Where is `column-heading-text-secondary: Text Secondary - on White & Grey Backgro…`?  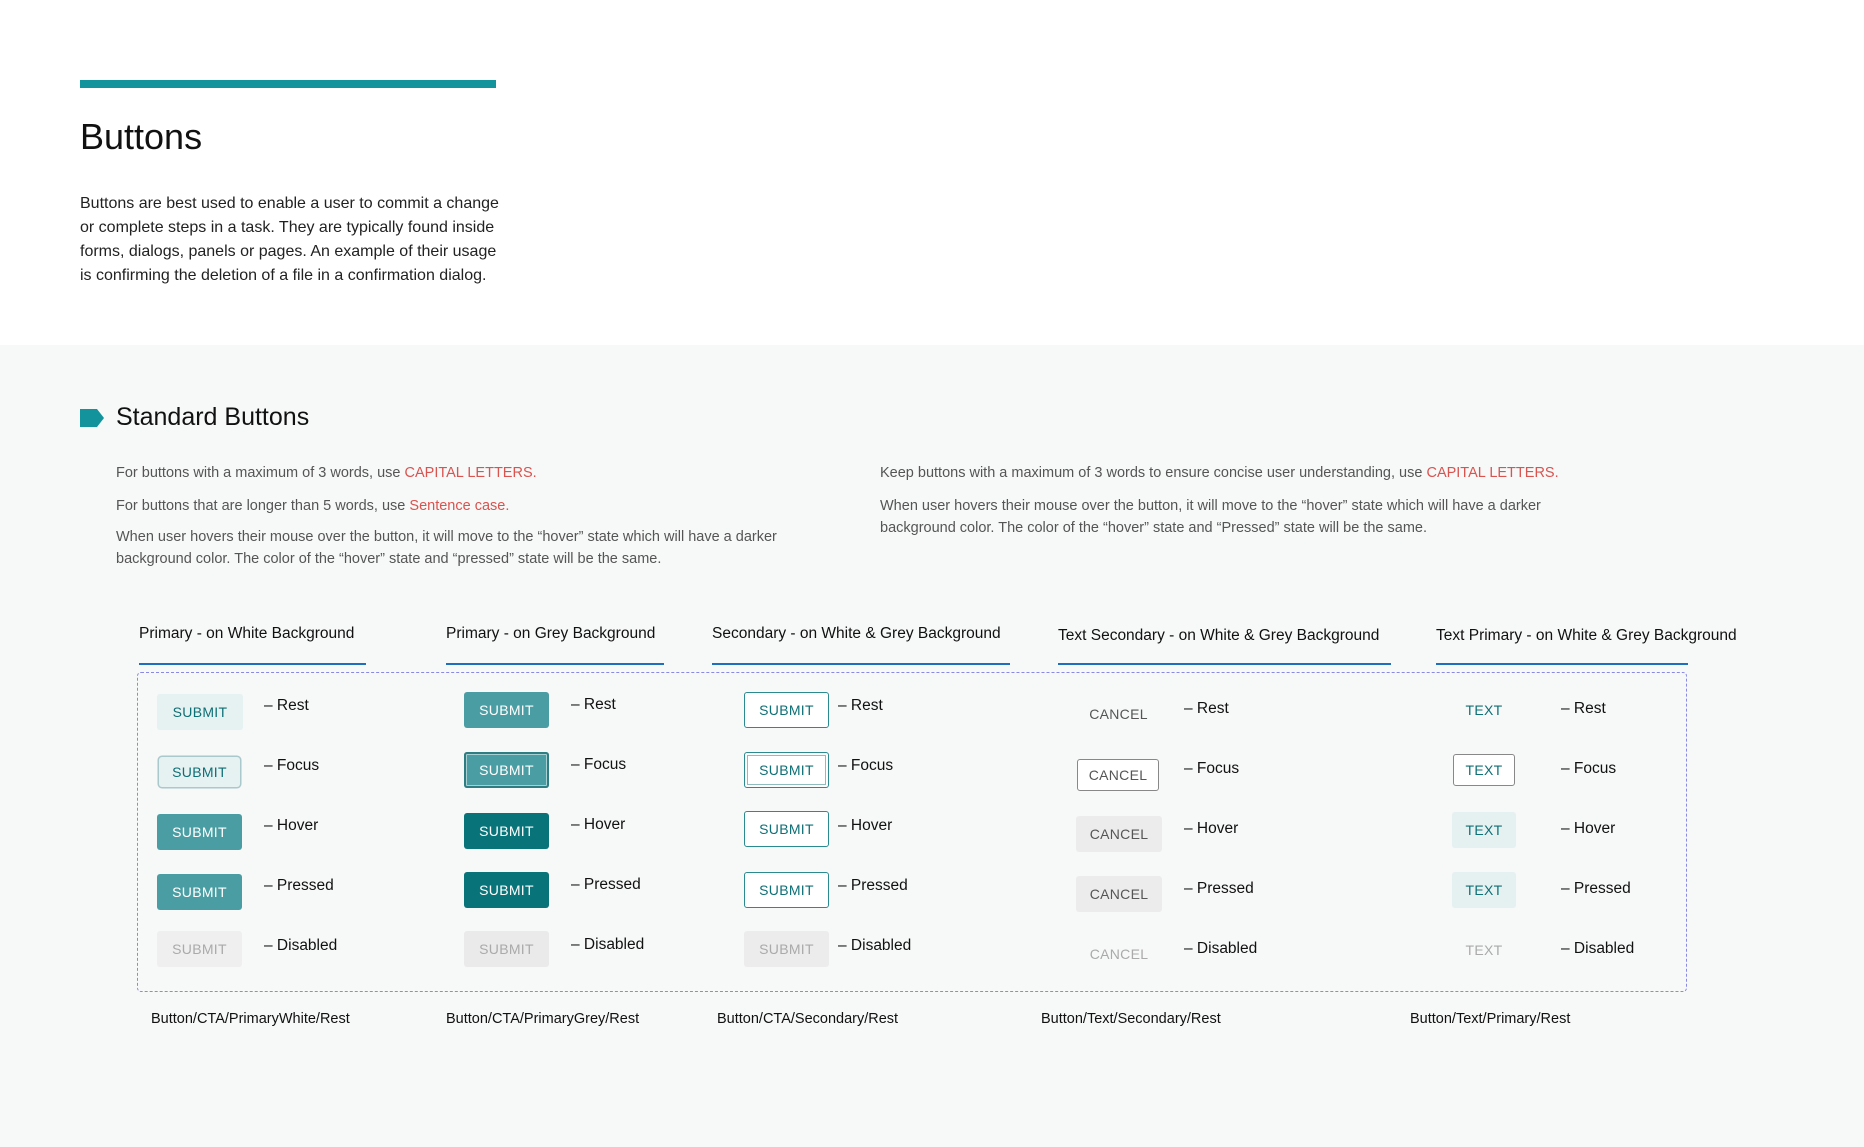 column-heading-text-secondary: Text Secondary - on White & Grey Backgro… is located at coordinates (1219, 635).